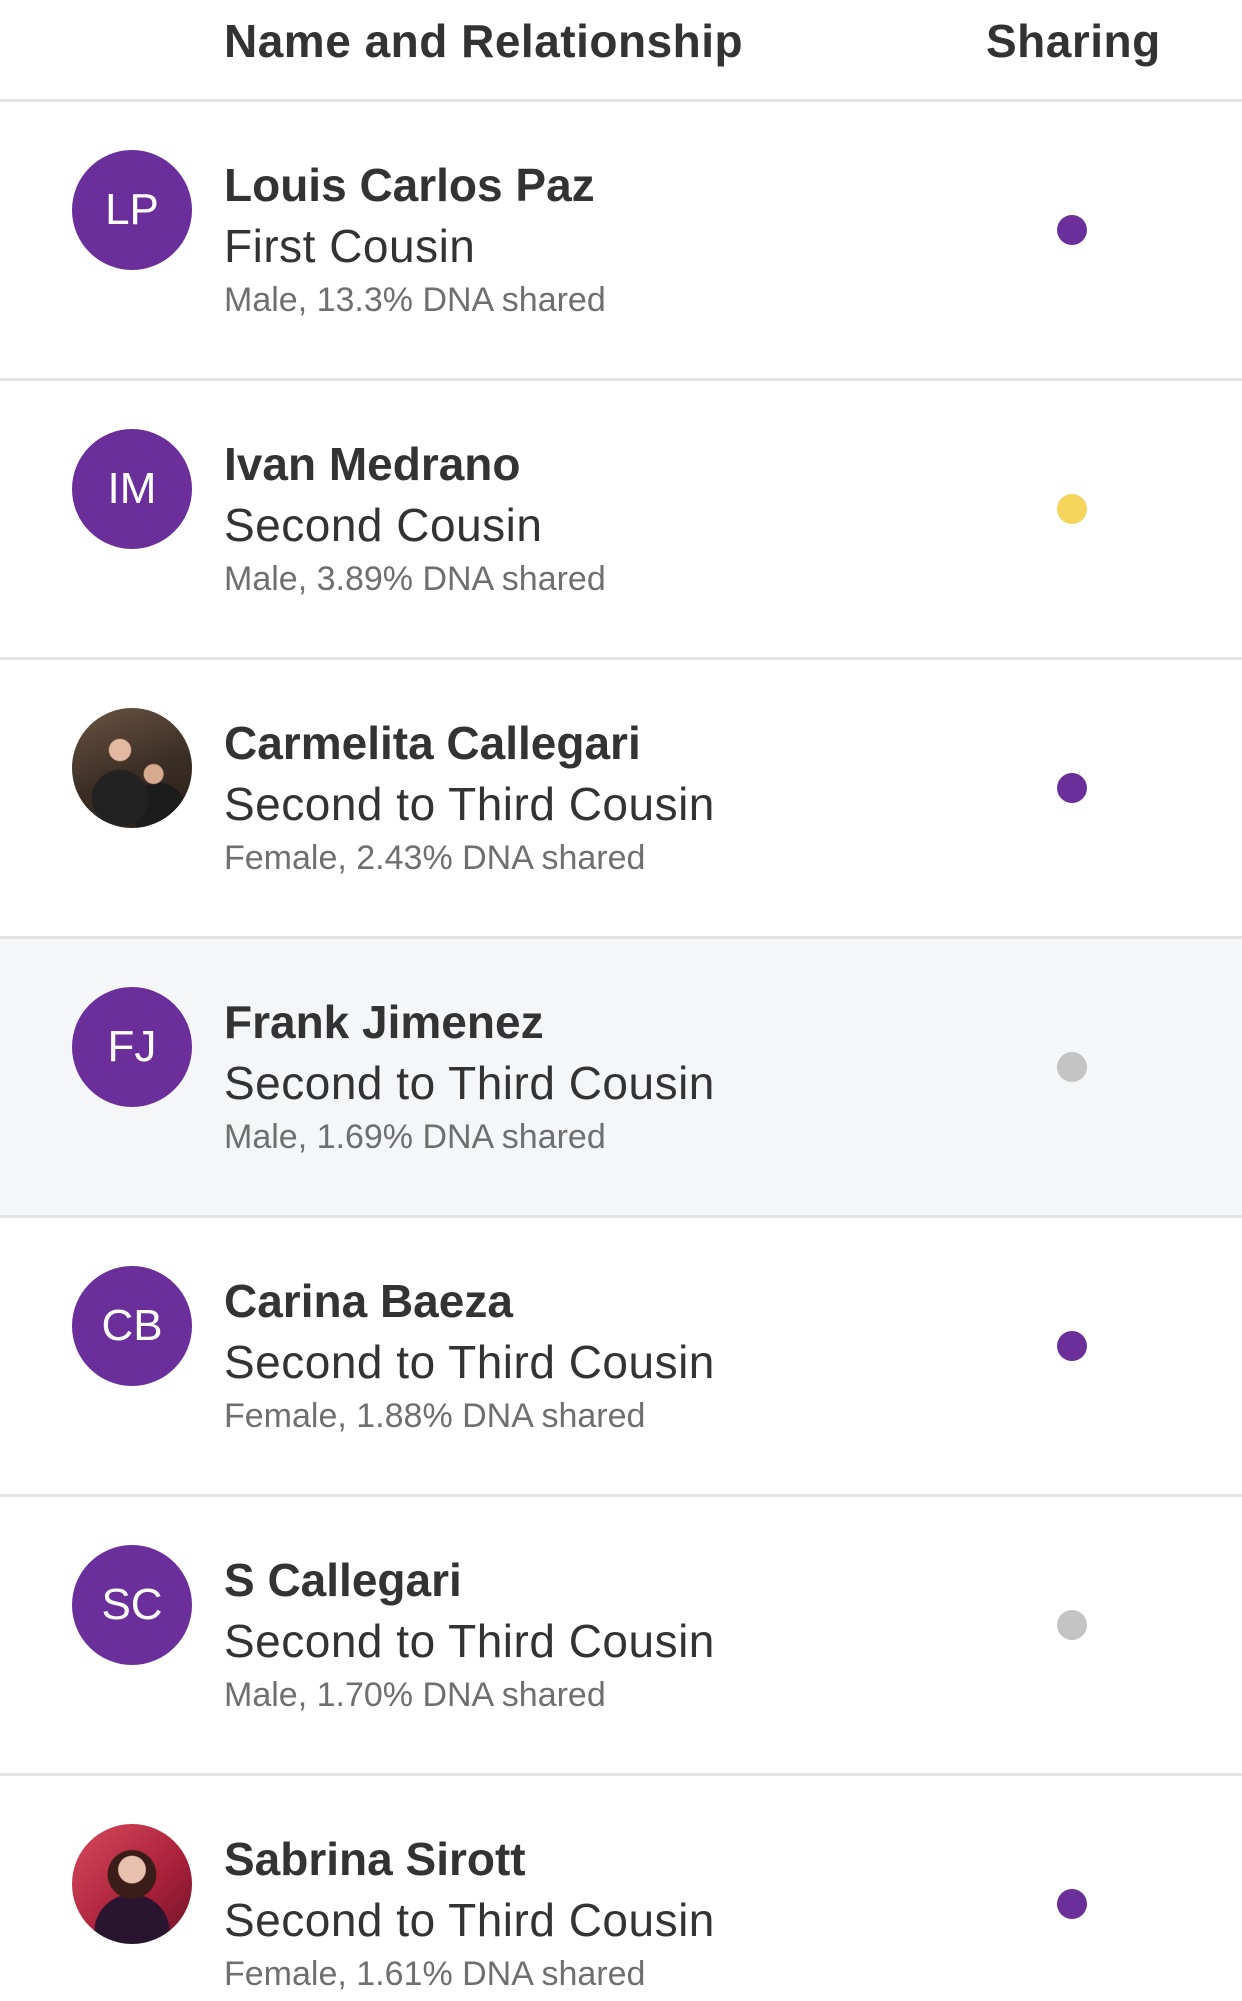  What do you see at coordinates (415, 1695) in the screenshot?
I see `relative-details: Male, 1.70% DNA shared` at bounding box center [415, 1695].